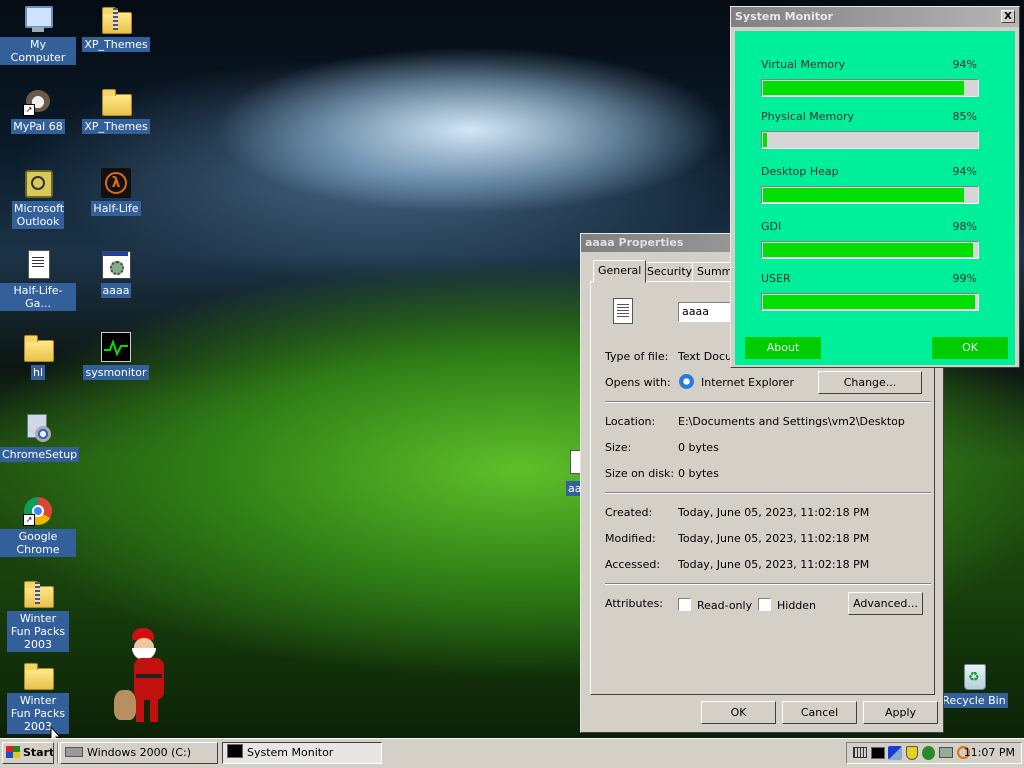 Image resolution: width=1024 pixels, height=768 pixels. Describe the element at coordinates (116, 110) in the screenshot. I see `desktop-icon-xp-themes-folder: XP_Themes` at that location.